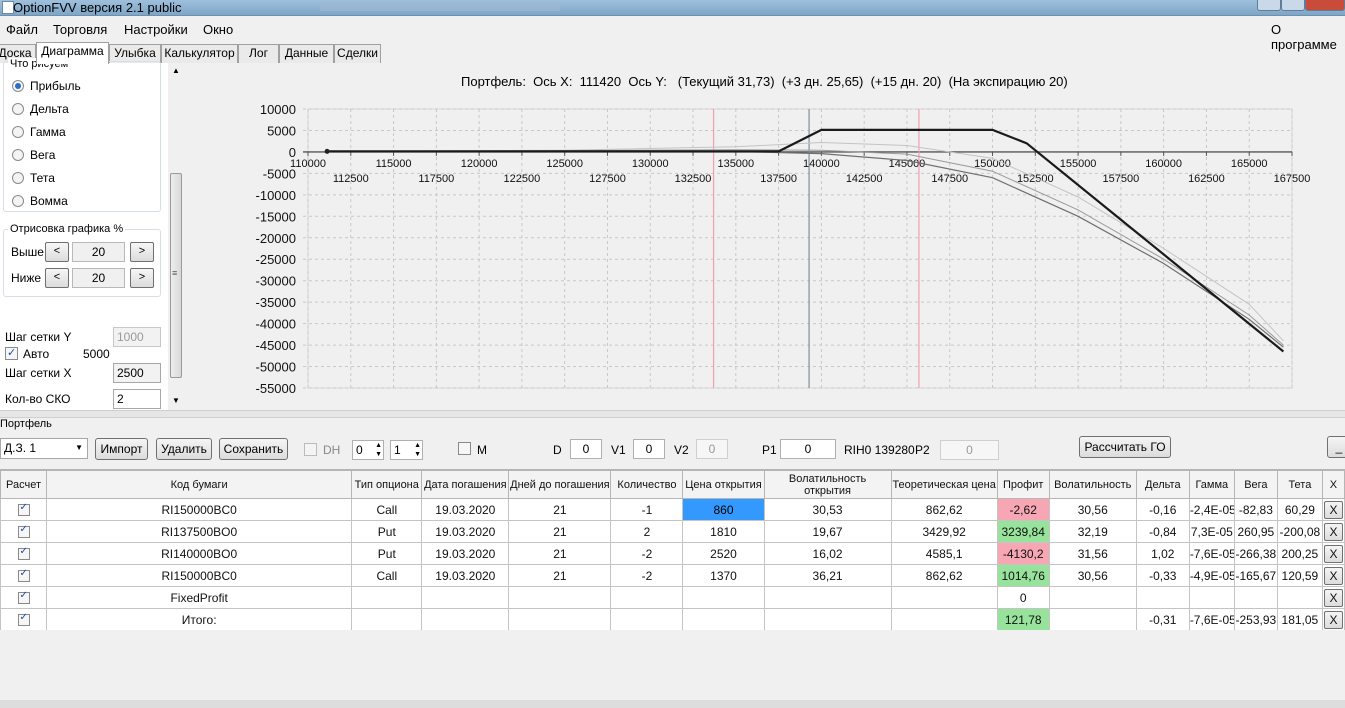  I want to click on cell-date, so click(465, 619).